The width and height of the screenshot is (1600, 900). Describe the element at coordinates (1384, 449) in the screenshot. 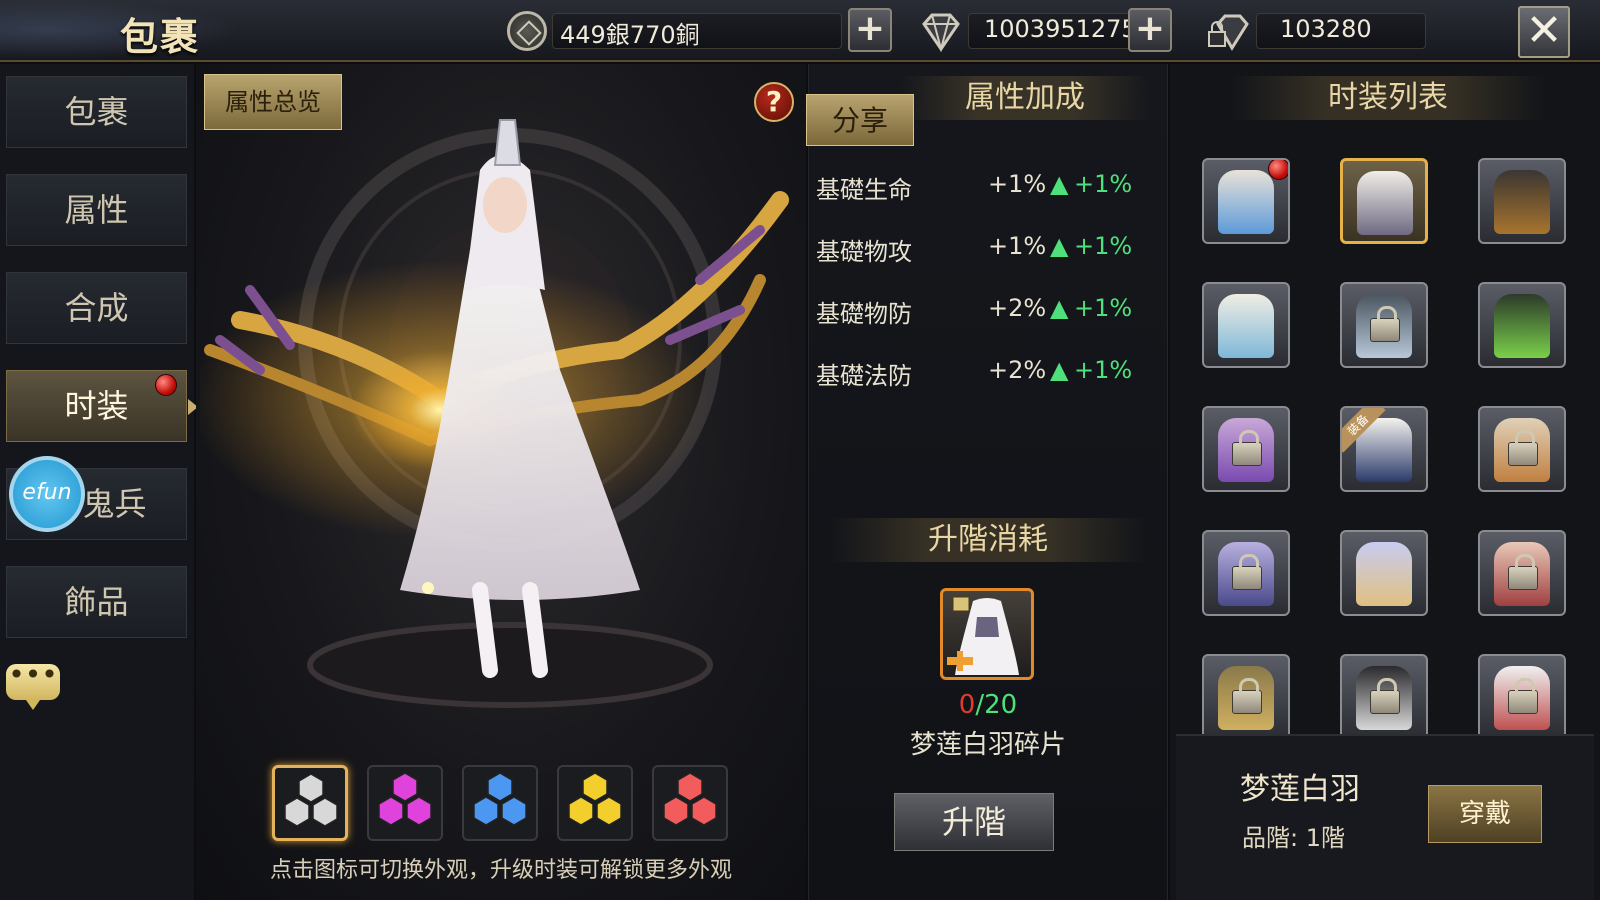

I see `costume-slot: 装备` at that location.